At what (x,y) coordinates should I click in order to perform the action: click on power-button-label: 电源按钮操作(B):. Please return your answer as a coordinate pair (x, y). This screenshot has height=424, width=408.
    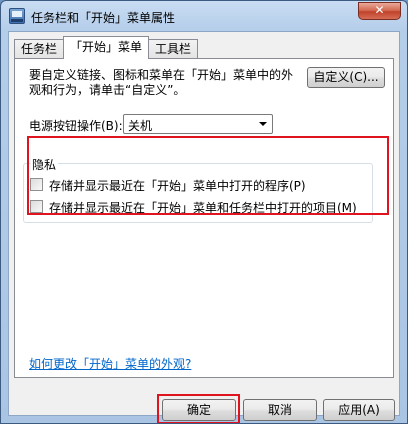
    Looking at the image, I should click on (76, 126).